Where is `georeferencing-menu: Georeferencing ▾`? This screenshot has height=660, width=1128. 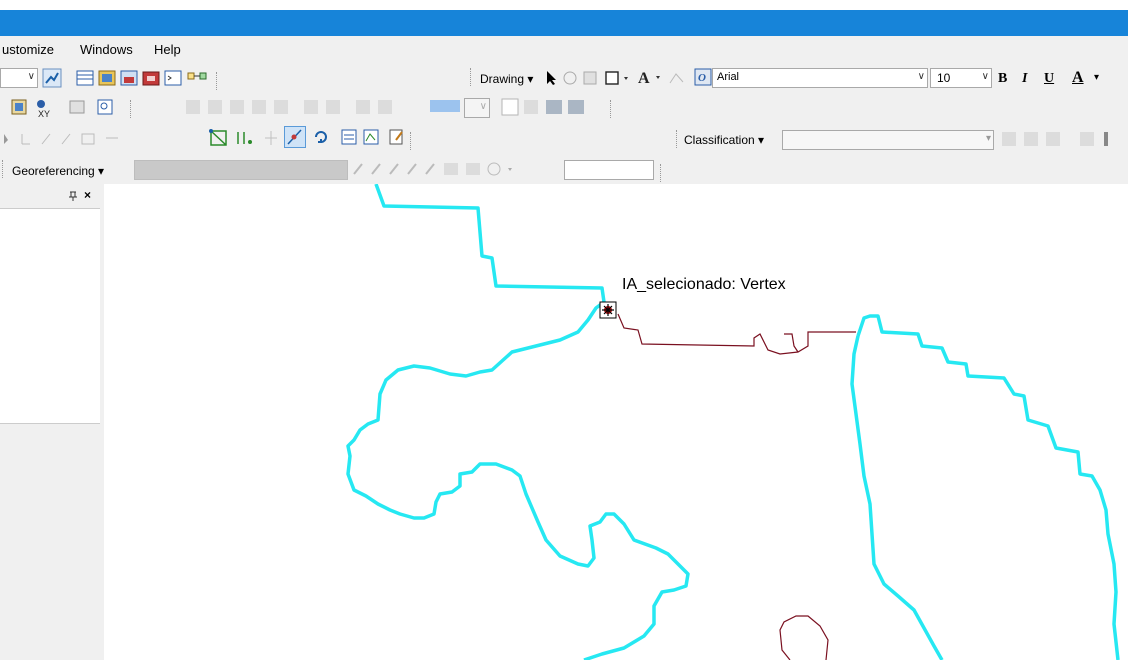 georeferencing-menu: Georeferencing ▾ is located at coordinates (58, 171).